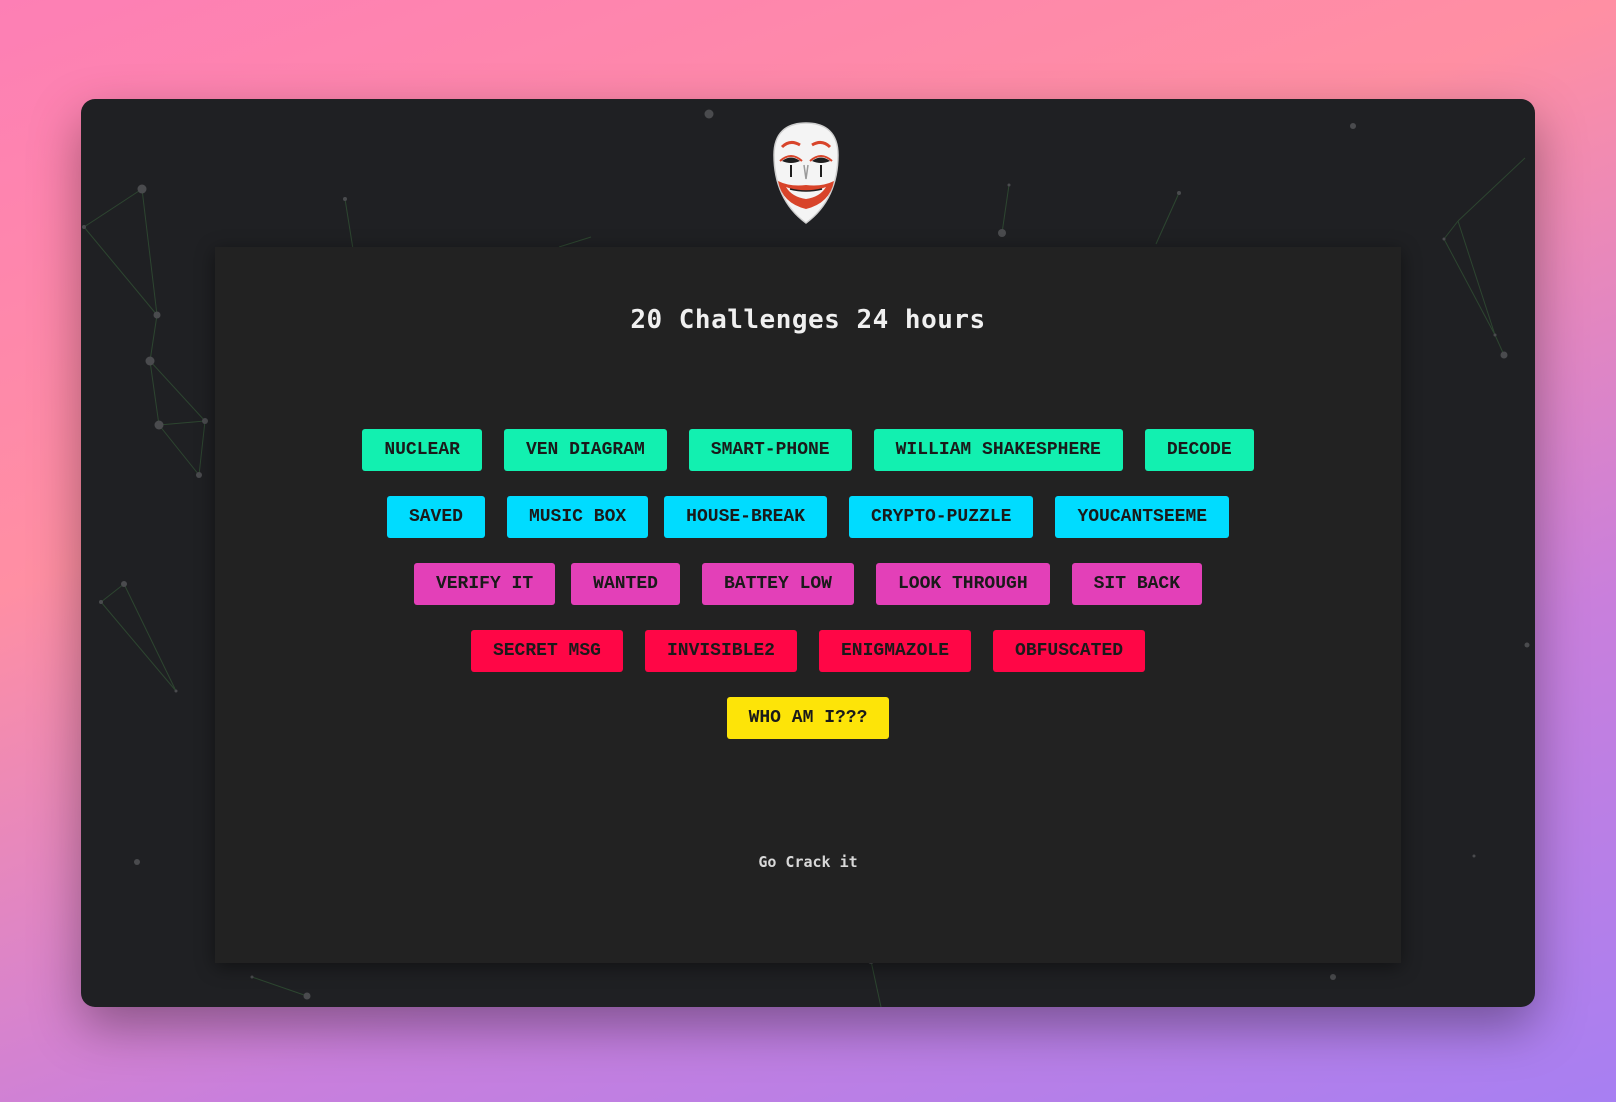 The image size is (1616, 1102). What do you see at coordinates (546, 651) in the screenshot?
I see `challenge-button-secret-msg: SECRET MSG` at bounding box center [546, 651].